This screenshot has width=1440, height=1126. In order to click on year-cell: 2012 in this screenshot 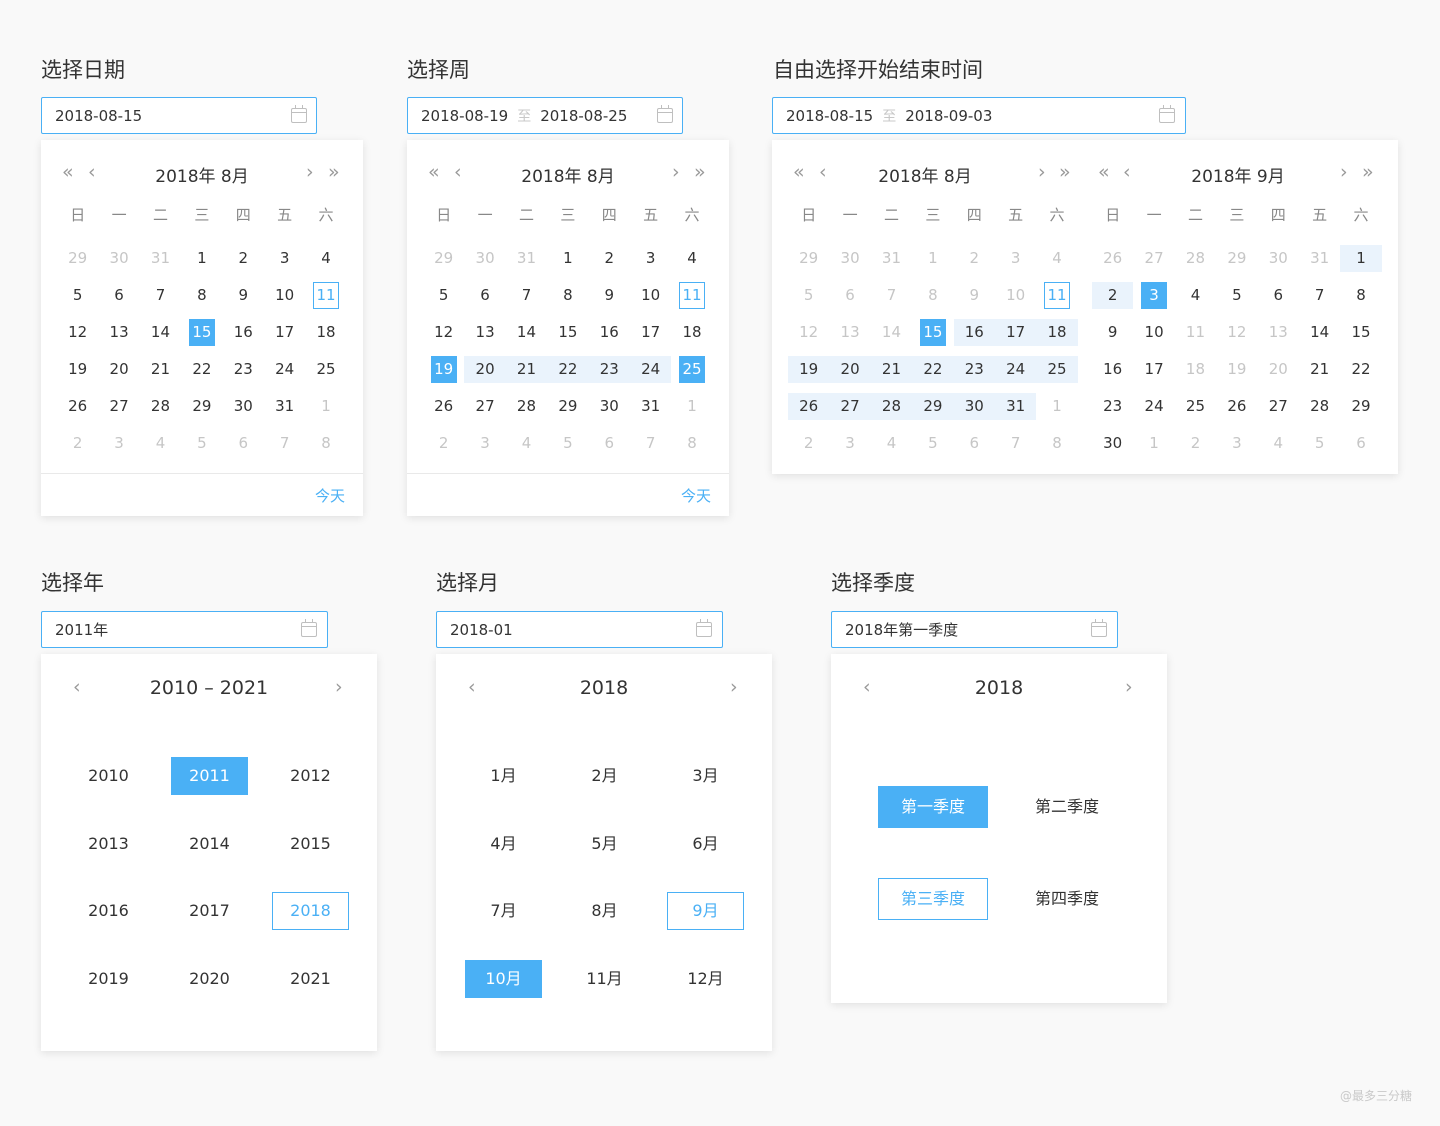, I will do `click(310, 776)`.